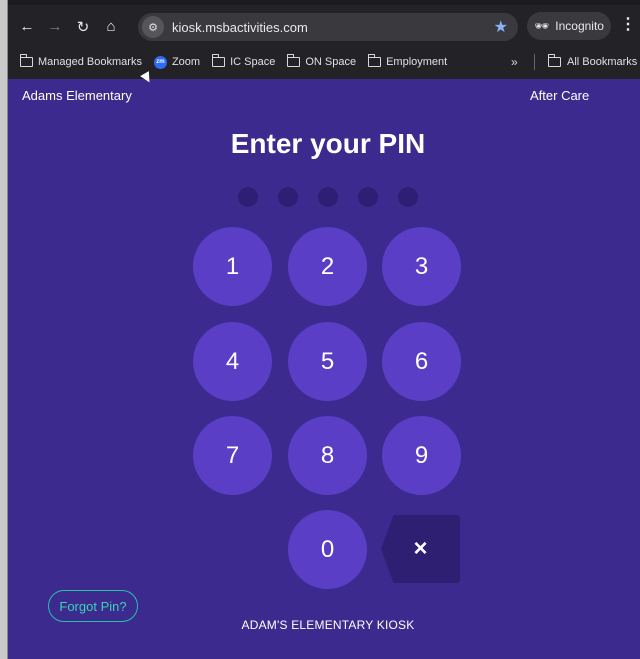  I want to click on bookmark-on-space: ON Space, so click(321, 61).